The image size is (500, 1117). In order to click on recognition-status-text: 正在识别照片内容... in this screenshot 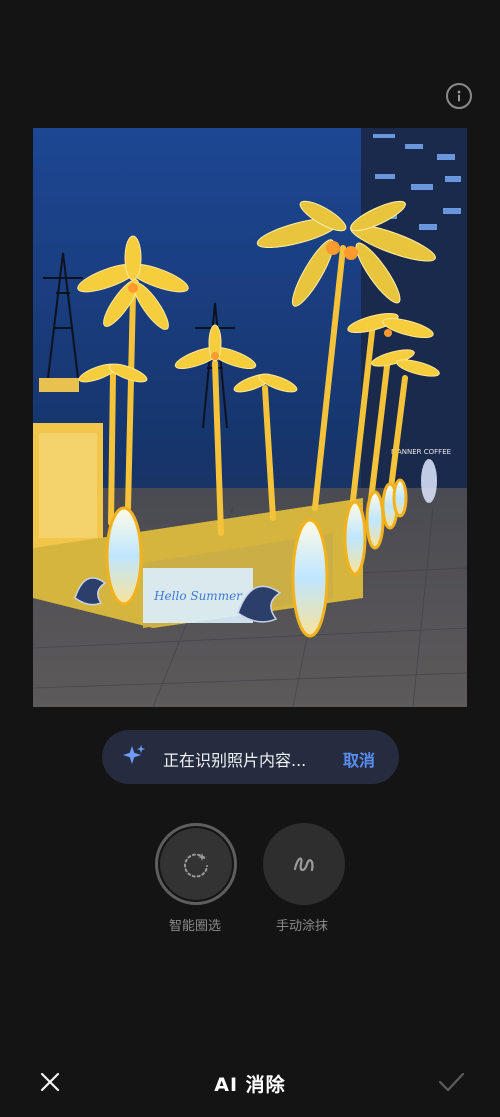, I will do `click(235, 760)`.